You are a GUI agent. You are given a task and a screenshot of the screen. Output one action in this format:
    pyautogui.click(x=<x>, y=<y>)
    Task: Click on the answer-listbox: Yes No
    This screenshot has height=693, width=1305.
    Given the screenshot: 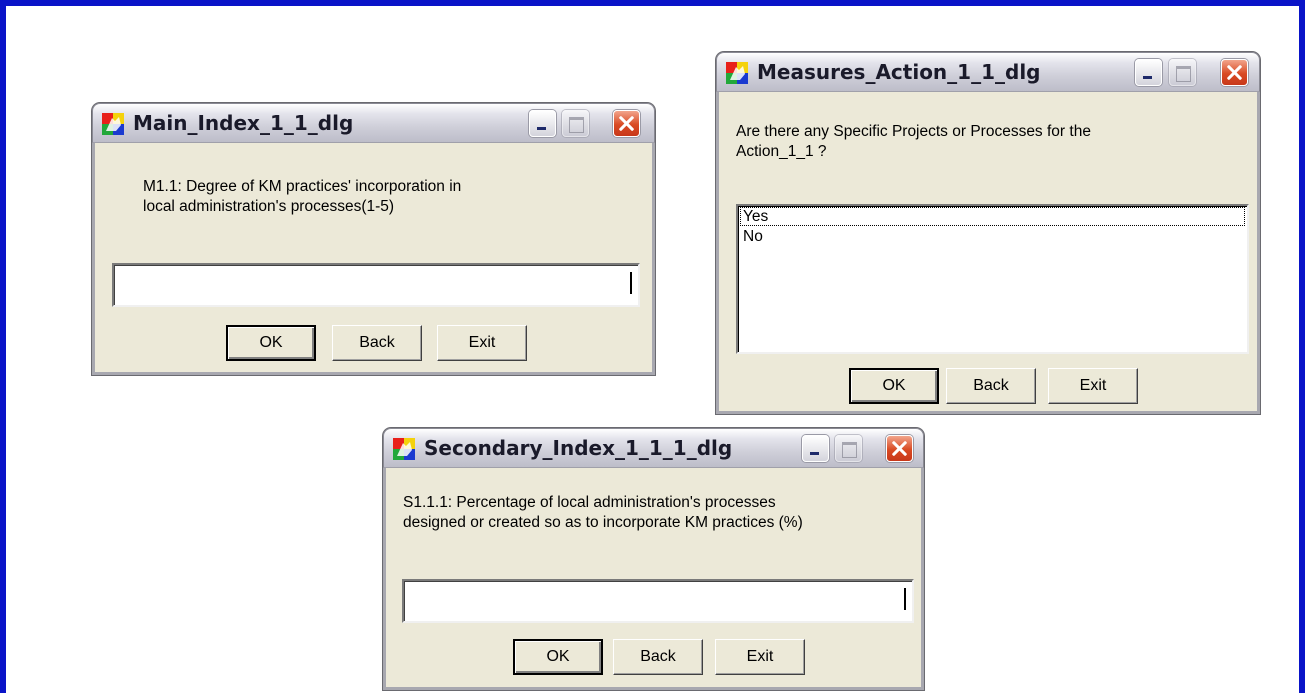 What is the action you would take?
    pyautogui.click(x=992, y=279)
    